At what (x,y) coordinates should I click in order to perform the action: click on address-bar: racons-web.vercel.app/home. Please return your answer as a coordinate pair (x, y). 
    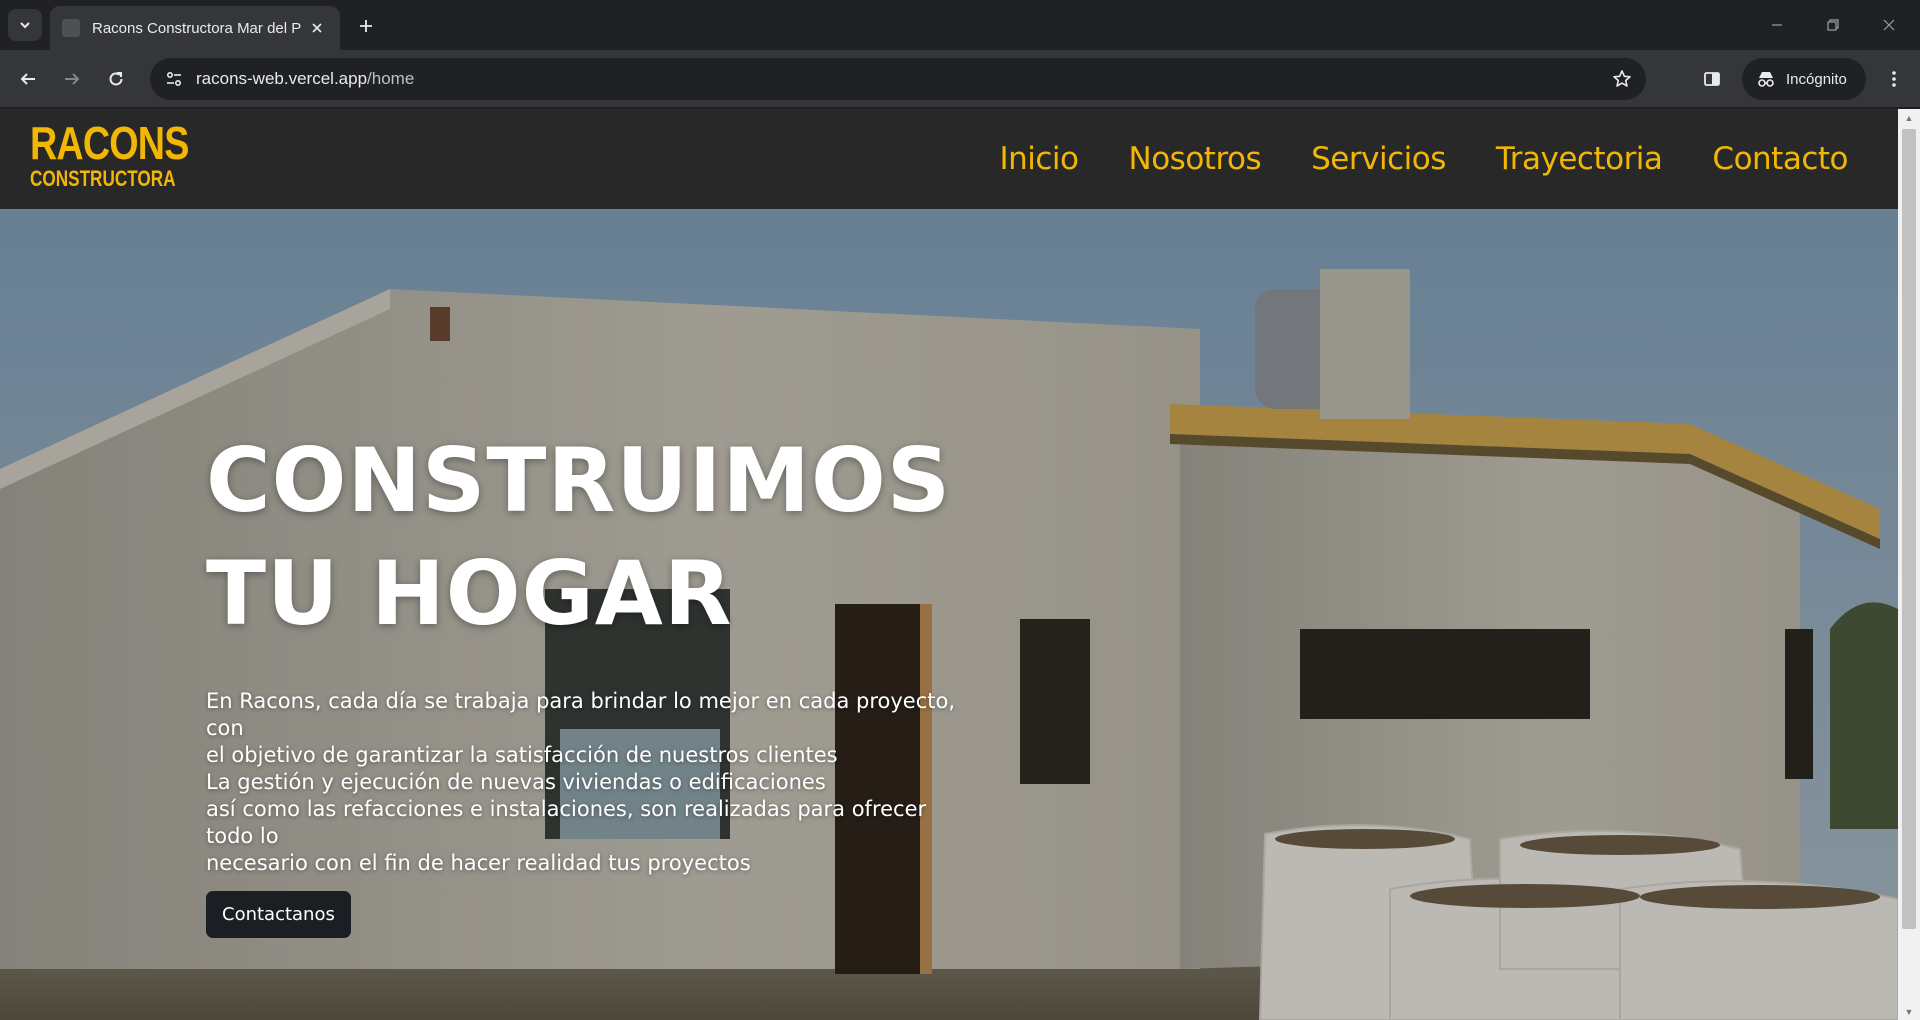
    Looking at the image, I should click on (898, 79).